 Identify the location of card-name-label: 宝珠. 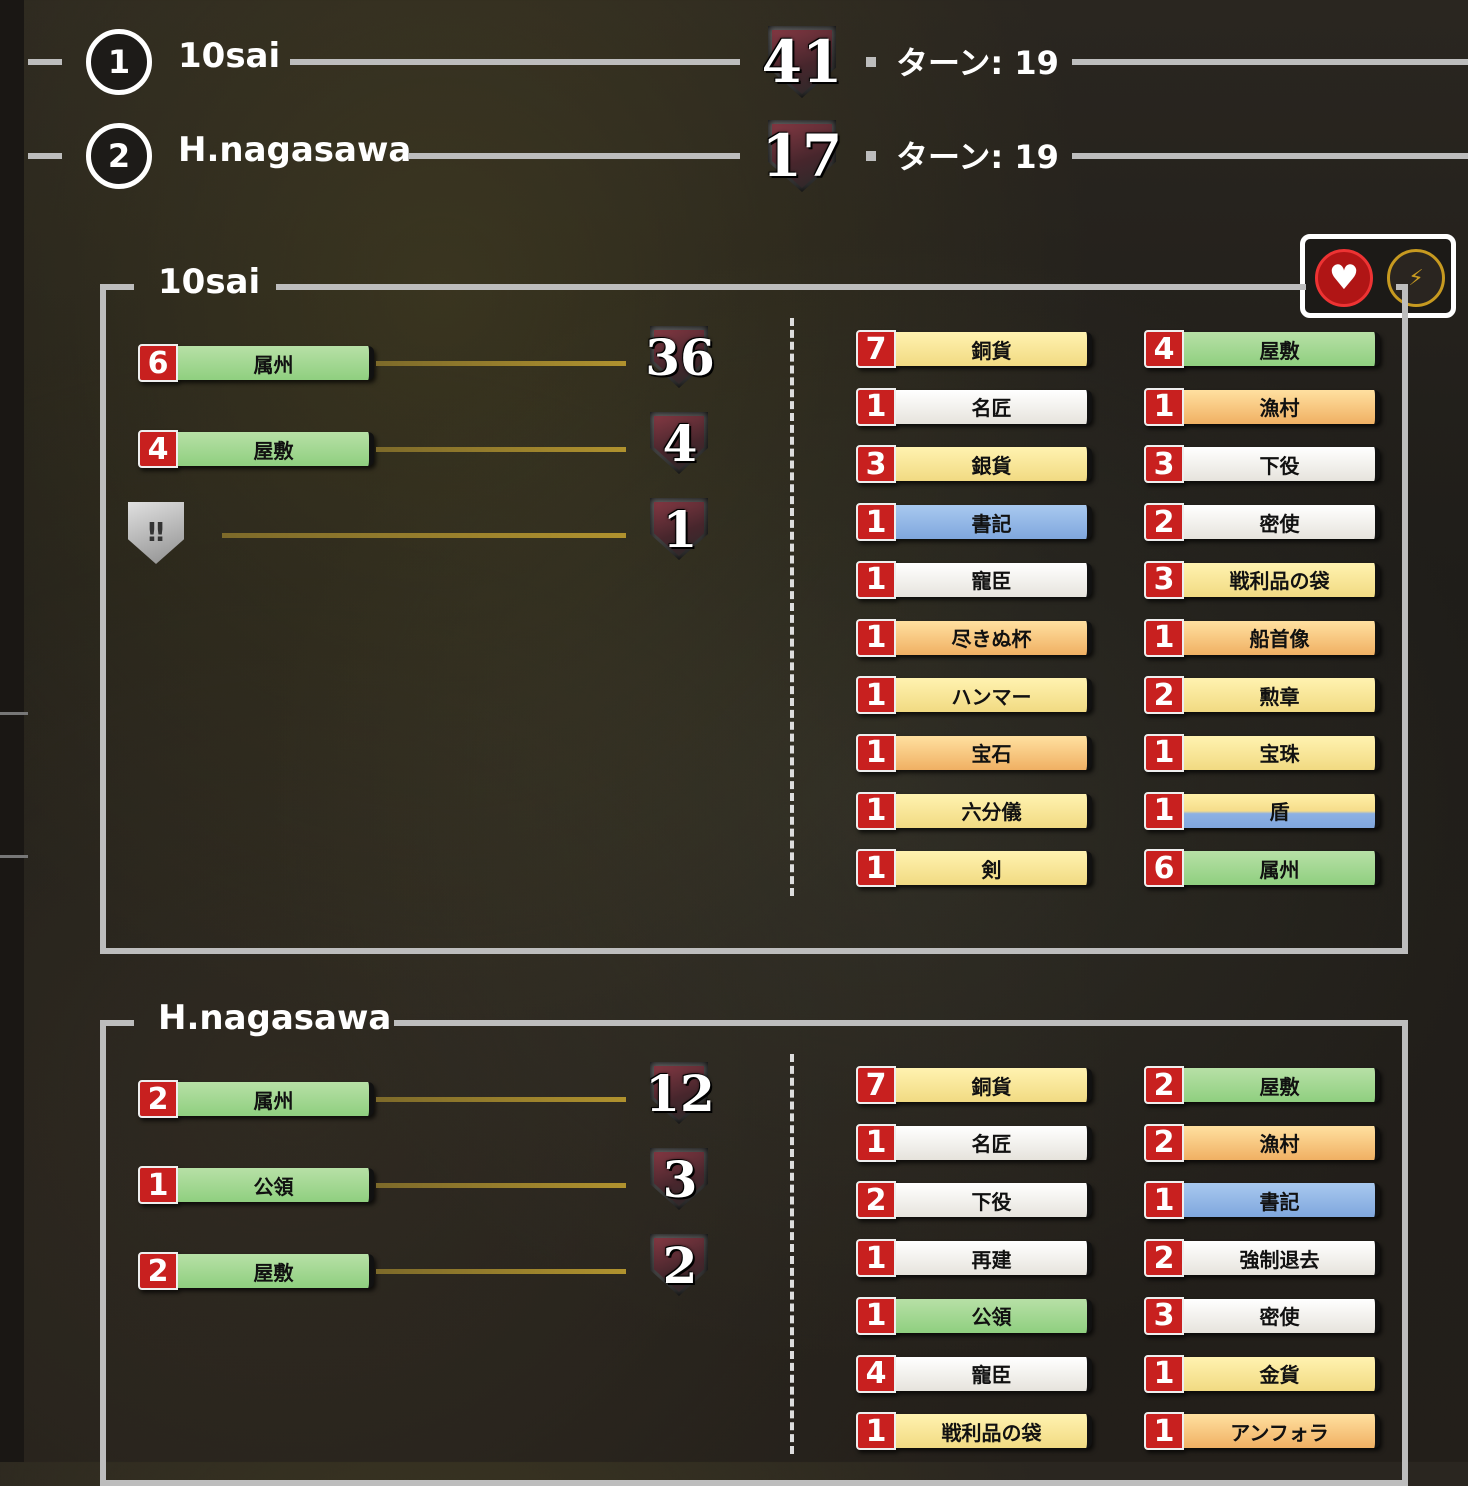
(1282, 752).